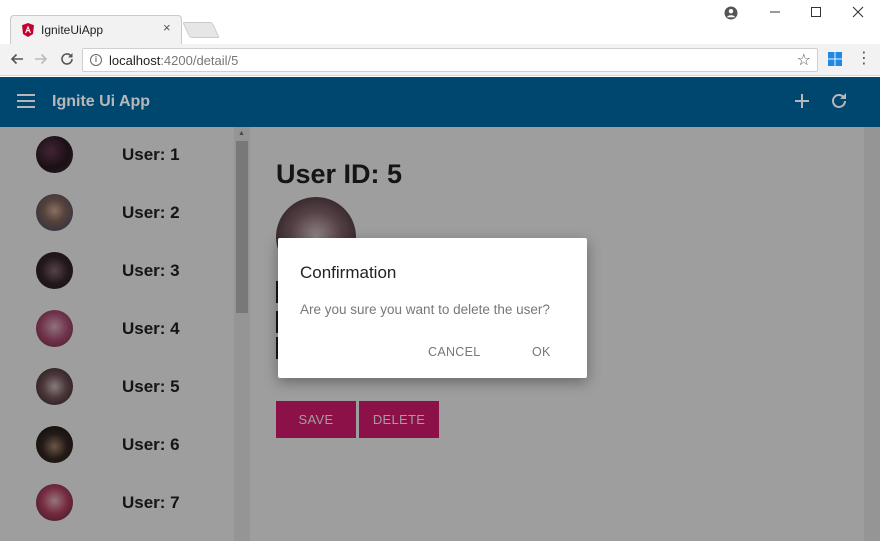  What do you see at coordinates (440, 22) in the screenshot?
I see `browser-titlebar: IgniteUiApp ×` at bounding box center [440, 22].